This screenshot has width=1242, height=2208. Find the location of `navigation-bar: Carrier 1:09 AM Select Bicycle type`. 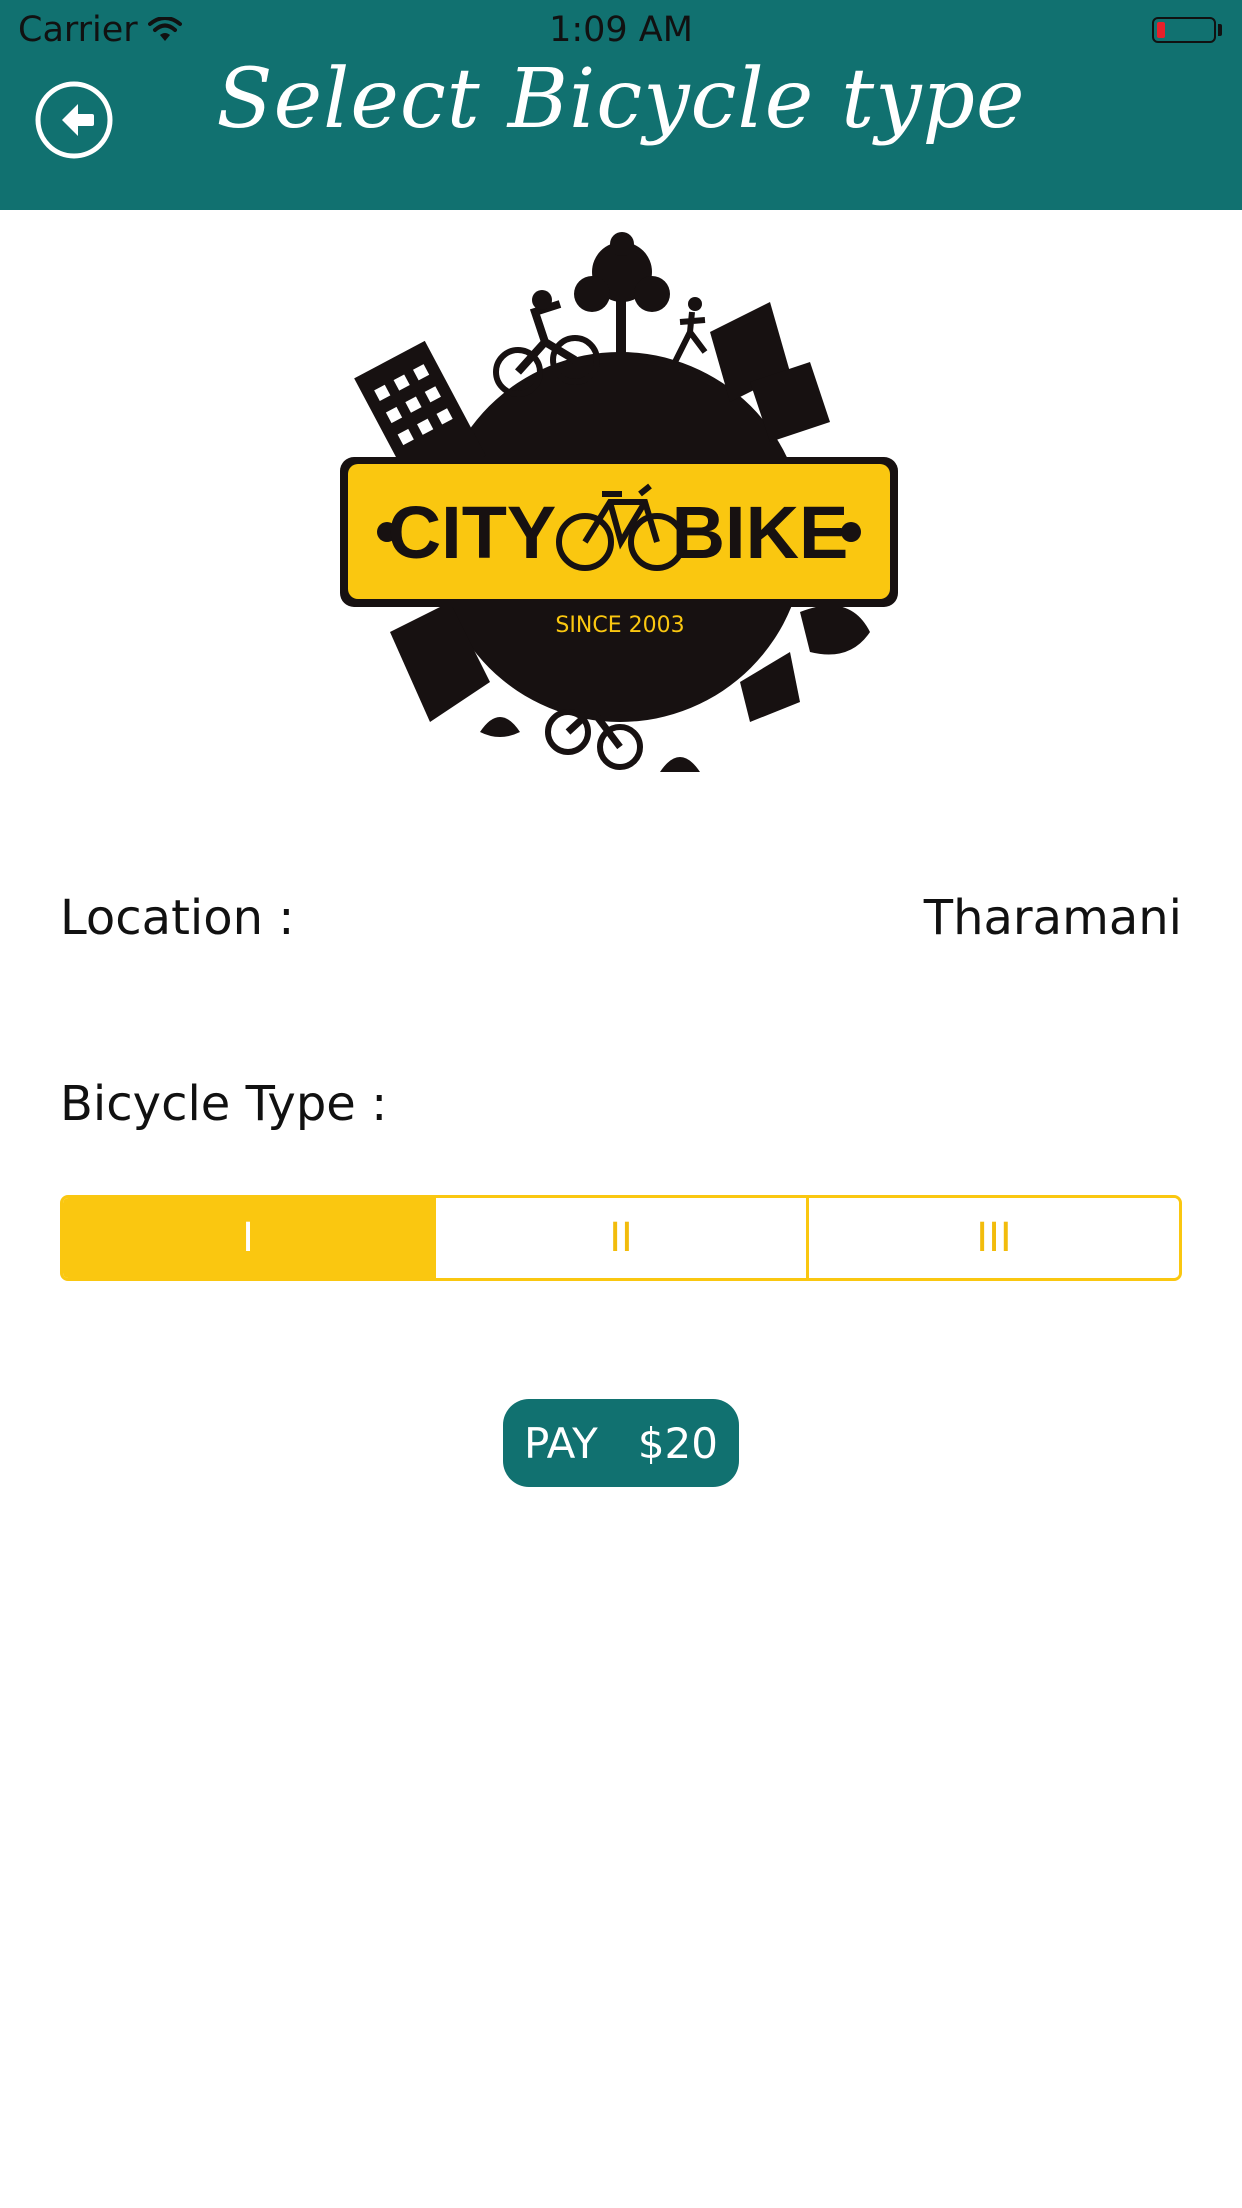

navigation-bar: Carrier 1:09 AM Select Bicycle type is located at coordinates (621, 105).